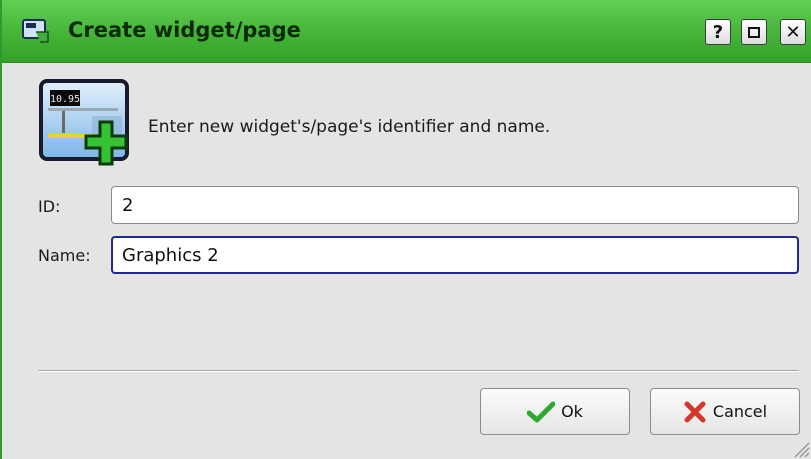 The image size is (811, 459). I want to click on app-window-icon, so click(35, 31).